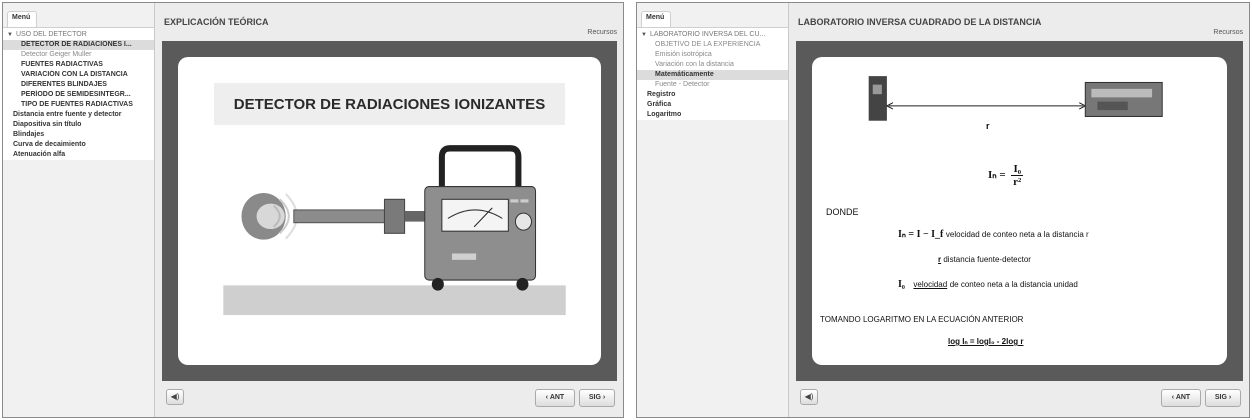  Describe the element at coordinates (78, 105) in the screenshot. I see `menu-item: TIPO DE FUENTES RADIACTIVAS` at that location.